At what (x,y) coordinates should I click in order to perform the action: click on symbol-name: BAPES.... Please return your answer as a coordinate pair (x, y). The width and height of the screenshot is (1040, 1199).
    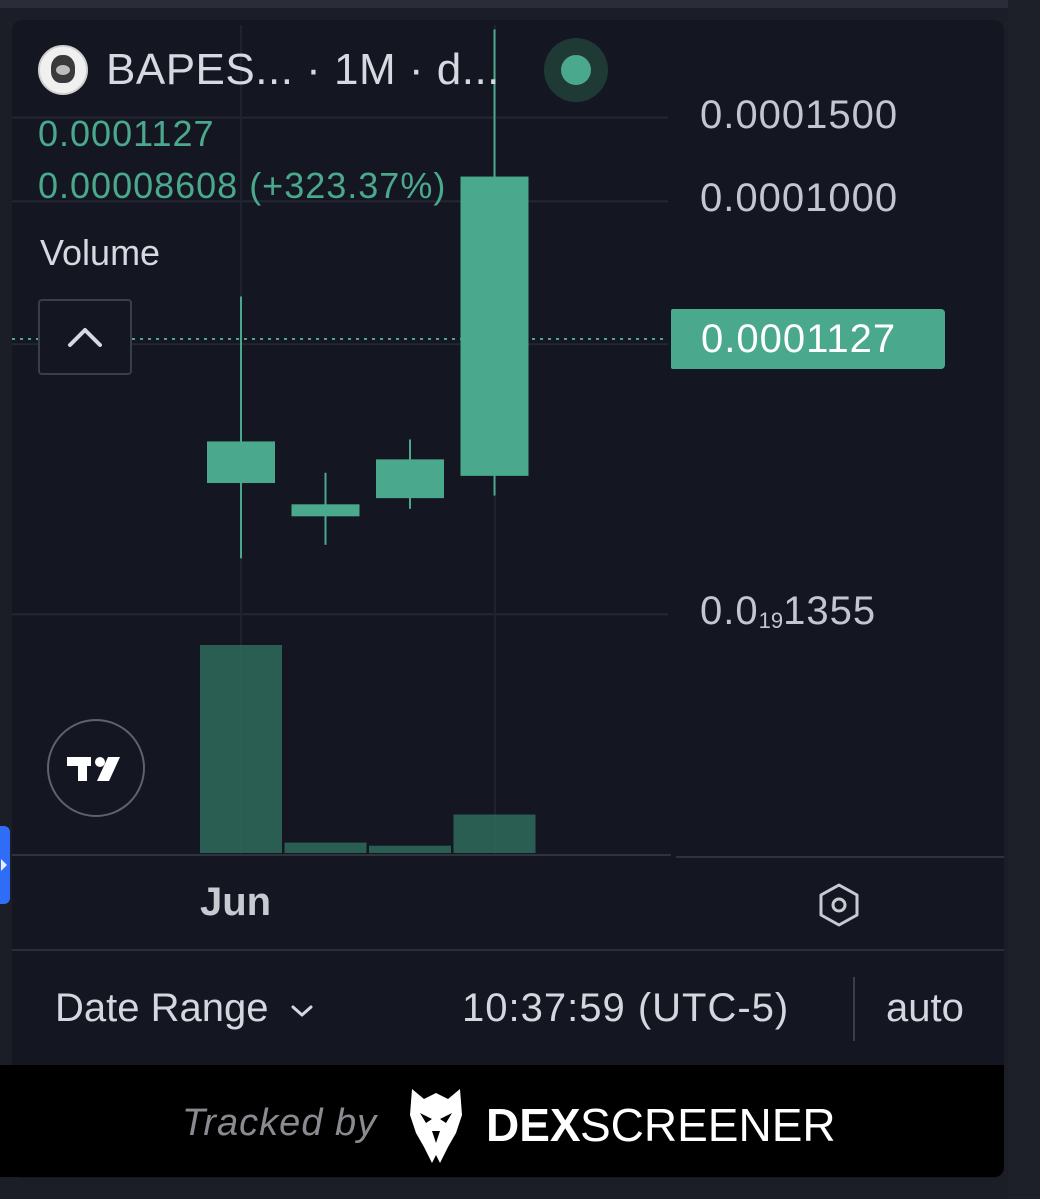
    Looking at the image, I should click on (199, 69).